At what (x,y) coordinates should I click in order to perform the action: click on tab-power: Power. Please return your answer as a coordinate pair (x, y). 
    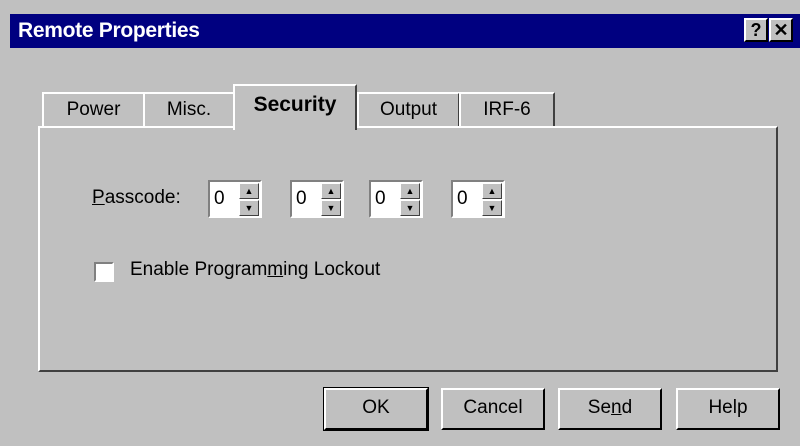
    Looking at the image, I should click on (93, 110).